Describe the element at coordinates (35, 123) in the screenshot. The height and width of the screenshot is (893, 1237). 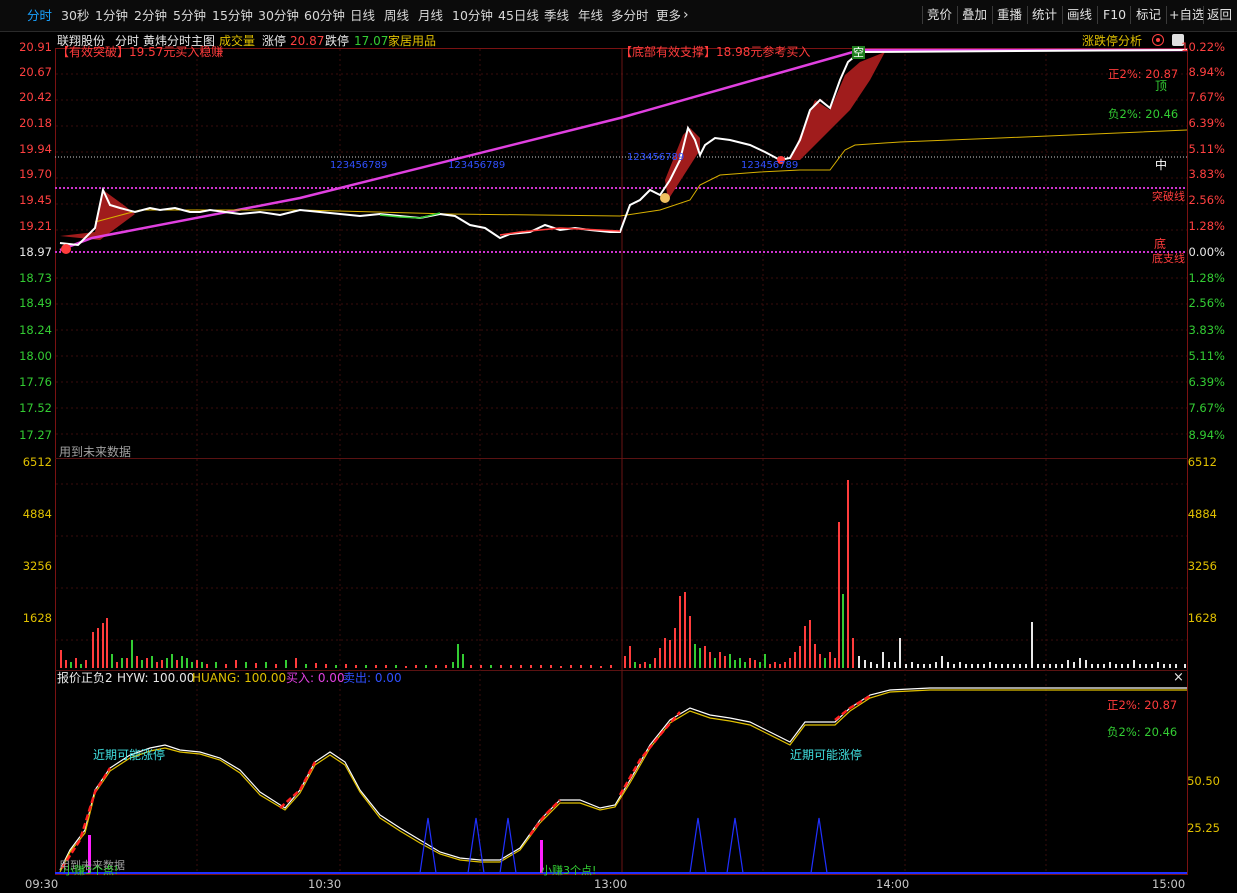
I see `price-tick: 20.18` at that location.